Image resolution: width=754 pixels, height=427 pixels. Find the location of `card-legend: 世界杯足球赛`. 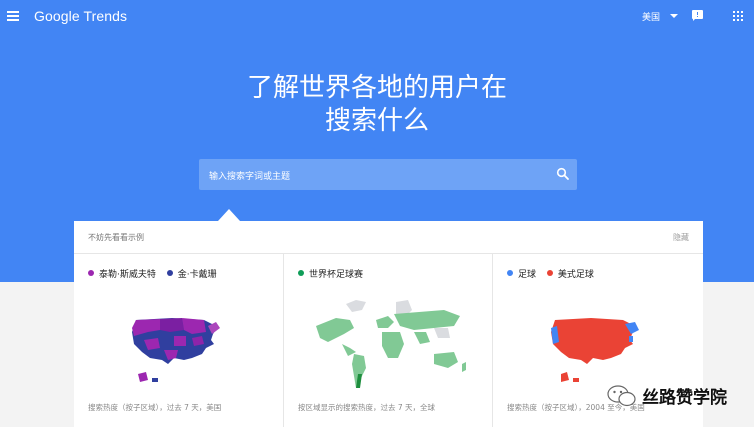

card-legend: 世界杯足球赛 is located at coordinates (334, 273).